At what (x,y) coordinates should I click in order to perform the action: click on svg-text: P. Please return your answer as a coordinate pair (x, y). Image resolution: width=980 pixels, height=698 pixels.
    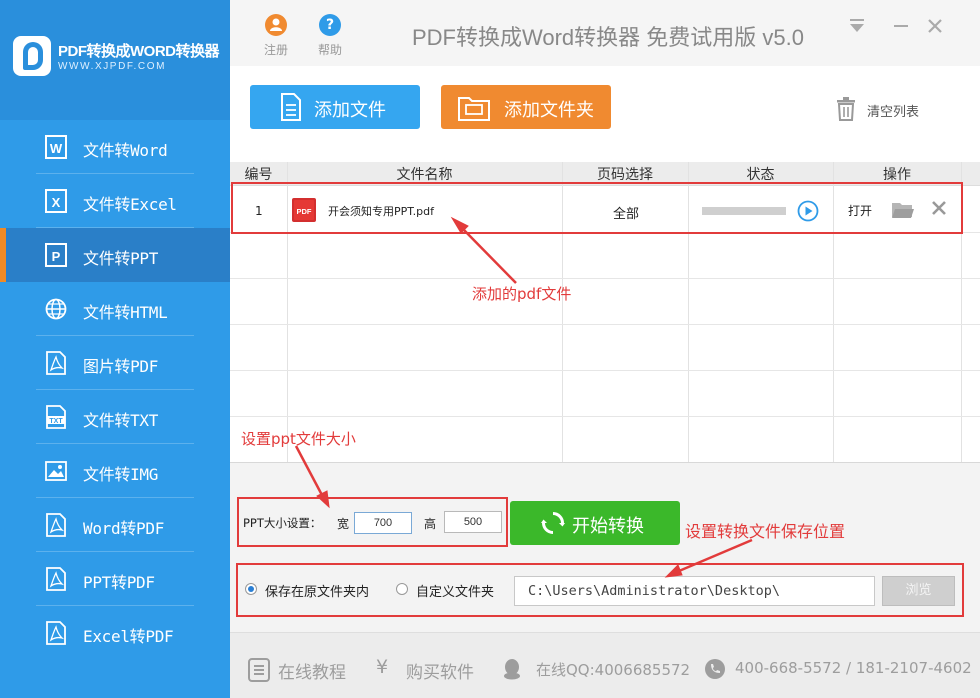
    Looking at the image, I should click on (56, 256).